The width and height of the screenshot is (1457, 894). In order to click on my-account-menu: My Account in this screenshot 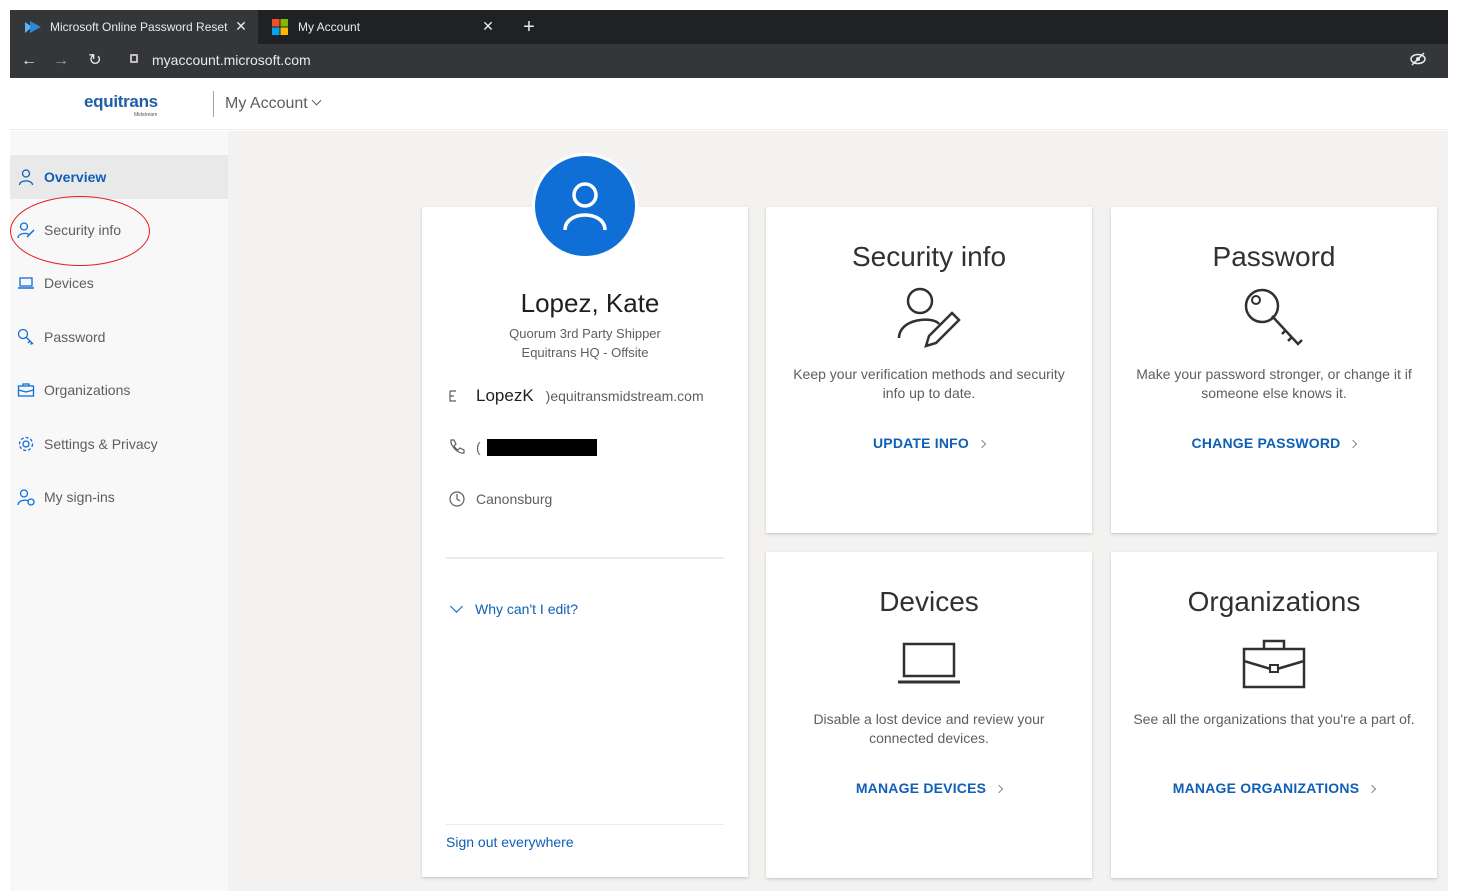, I will do `click(273, 104)`.